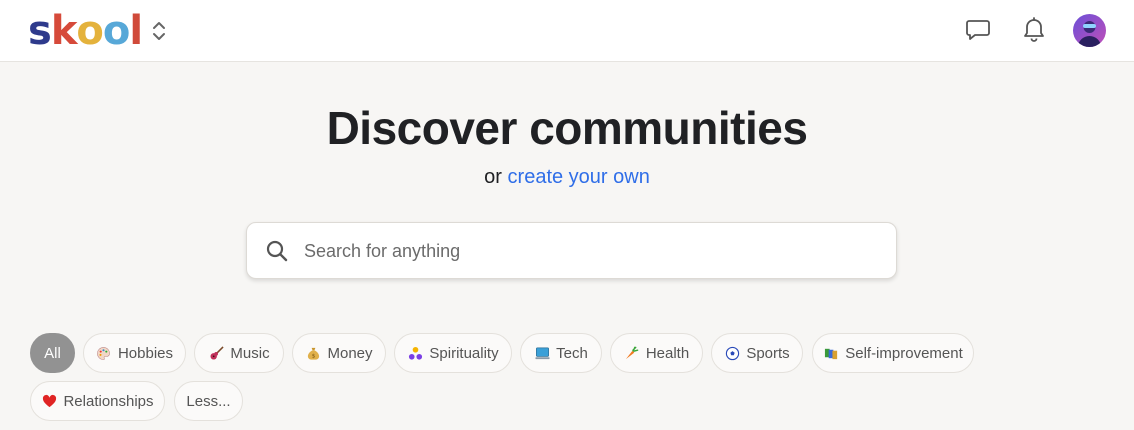 This screenshot has width=1134, height=430. What do you see at coordinates (108, 401) in the screenshot?
I see `chip-label: Relationships` at bounding box center [108, 401].